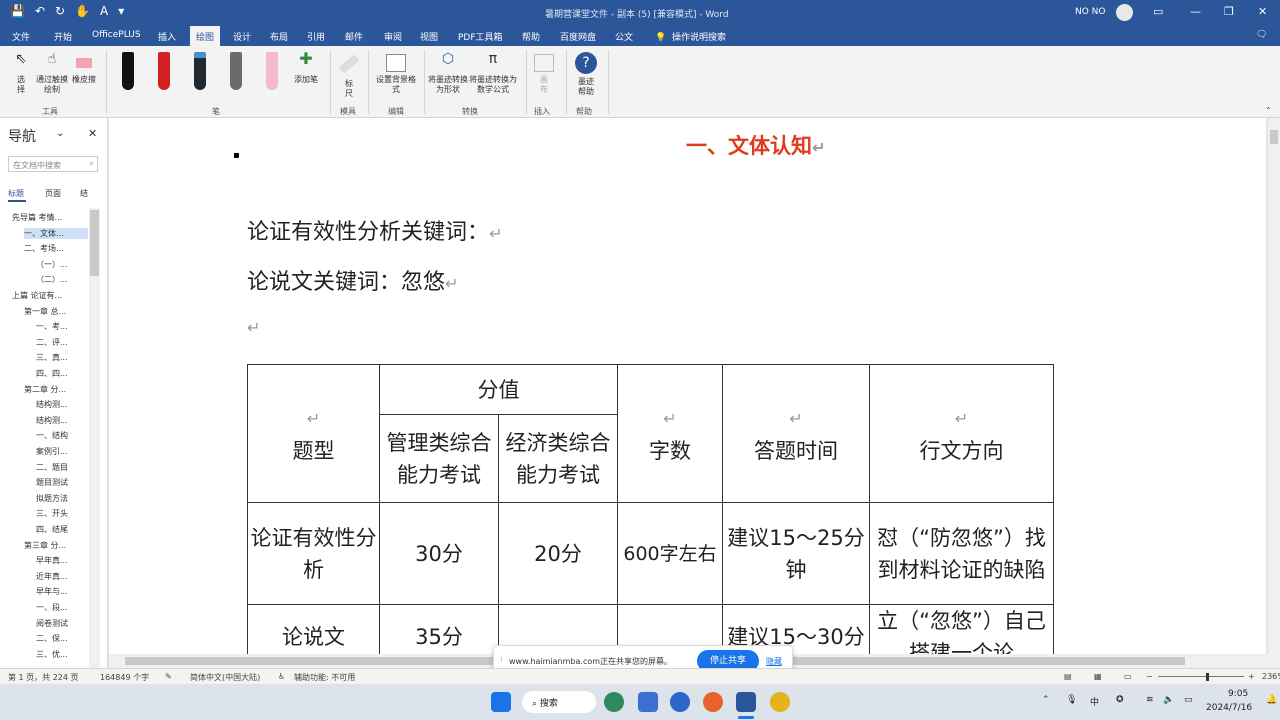  What do you see at coordinates (1261, 35) in the screenshot?
I see `comments-icon: 🗨` at bounding box center [1261, 35].